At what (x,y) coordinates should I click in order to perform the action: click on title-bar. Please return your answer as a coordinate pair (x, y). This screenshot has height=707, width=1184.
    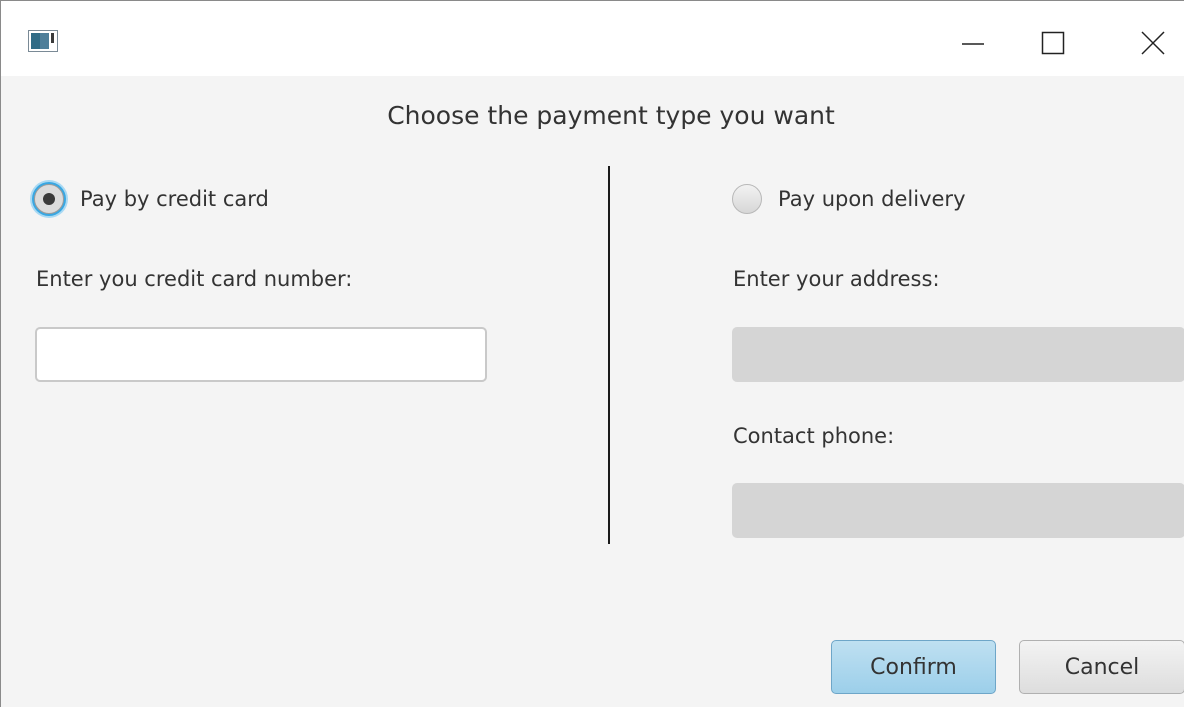
    Looking at the image, I should click on (592, 38).